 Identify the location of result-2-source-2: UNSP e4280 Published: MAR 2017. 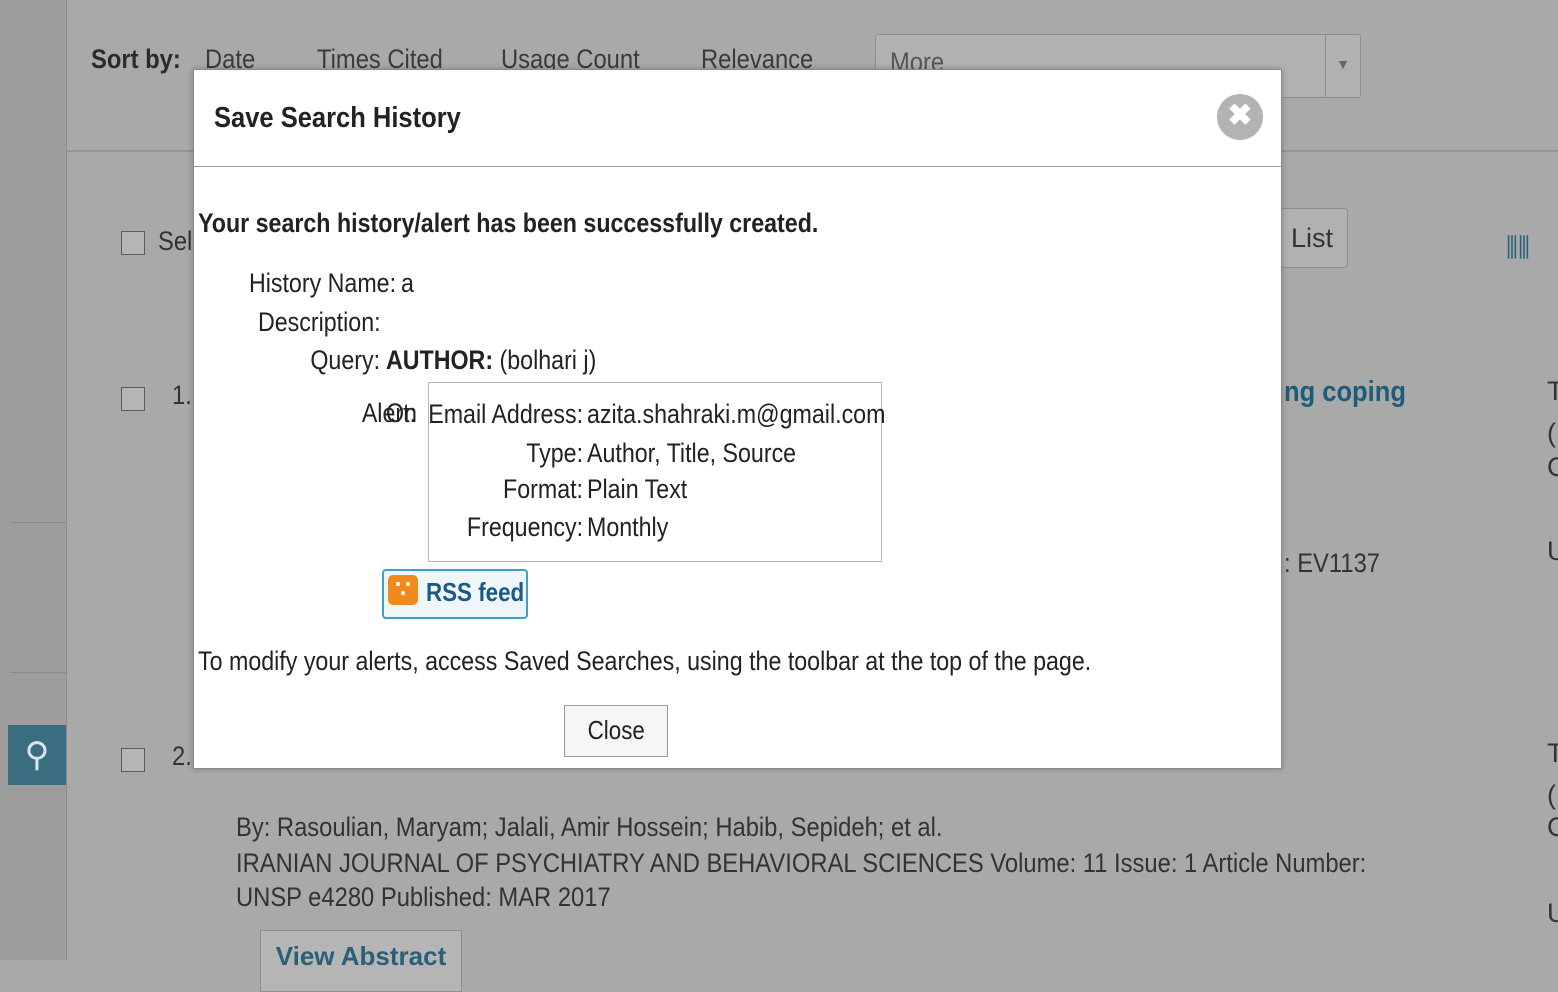
(423, 897).